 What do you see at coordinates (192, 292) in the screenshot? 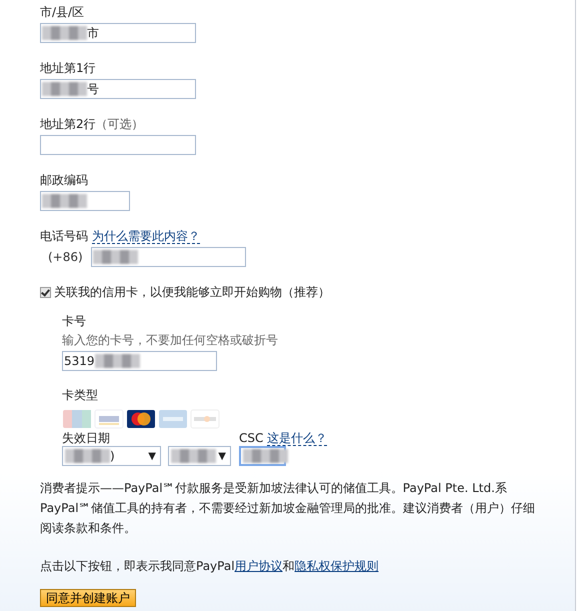
I see `checkbox-label: 关联我的信用卡，以便我能够立即开始购物（推荐）` at bounding box center [192, 292].